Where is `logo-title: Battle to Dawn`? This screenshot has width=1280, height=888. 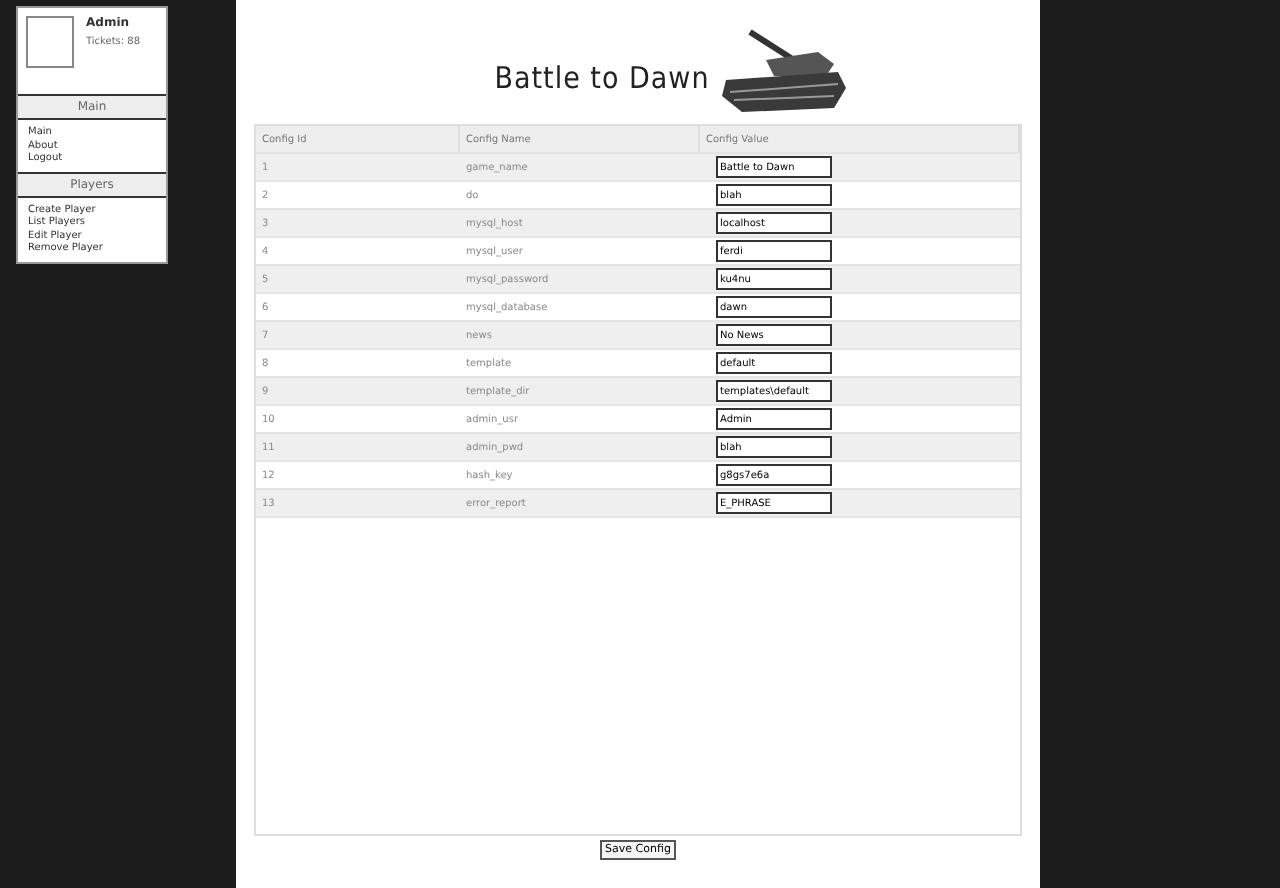
logo-title: Battle to Dawn is located at coordinates (602, 78).